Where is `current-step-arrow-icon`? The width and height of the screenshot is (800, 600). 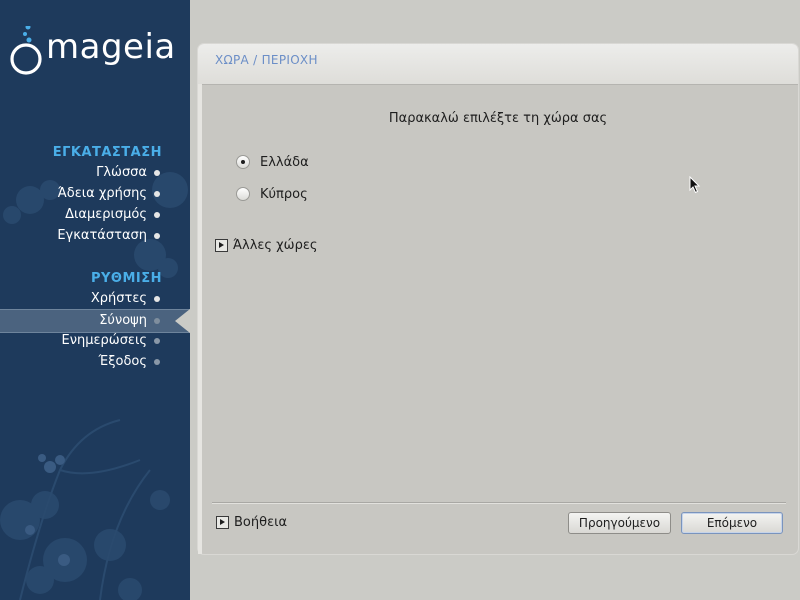 current-step-arrow-icon is located at coordinates (182, 321).